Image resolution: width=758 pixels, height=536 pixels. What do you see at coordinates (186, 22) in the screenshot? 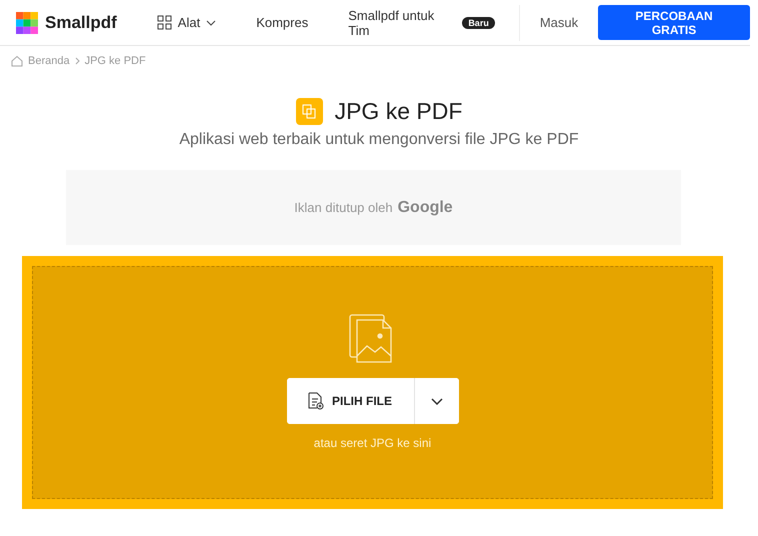
I see `tools-menu: Alat` at bounding box center [186, 22].